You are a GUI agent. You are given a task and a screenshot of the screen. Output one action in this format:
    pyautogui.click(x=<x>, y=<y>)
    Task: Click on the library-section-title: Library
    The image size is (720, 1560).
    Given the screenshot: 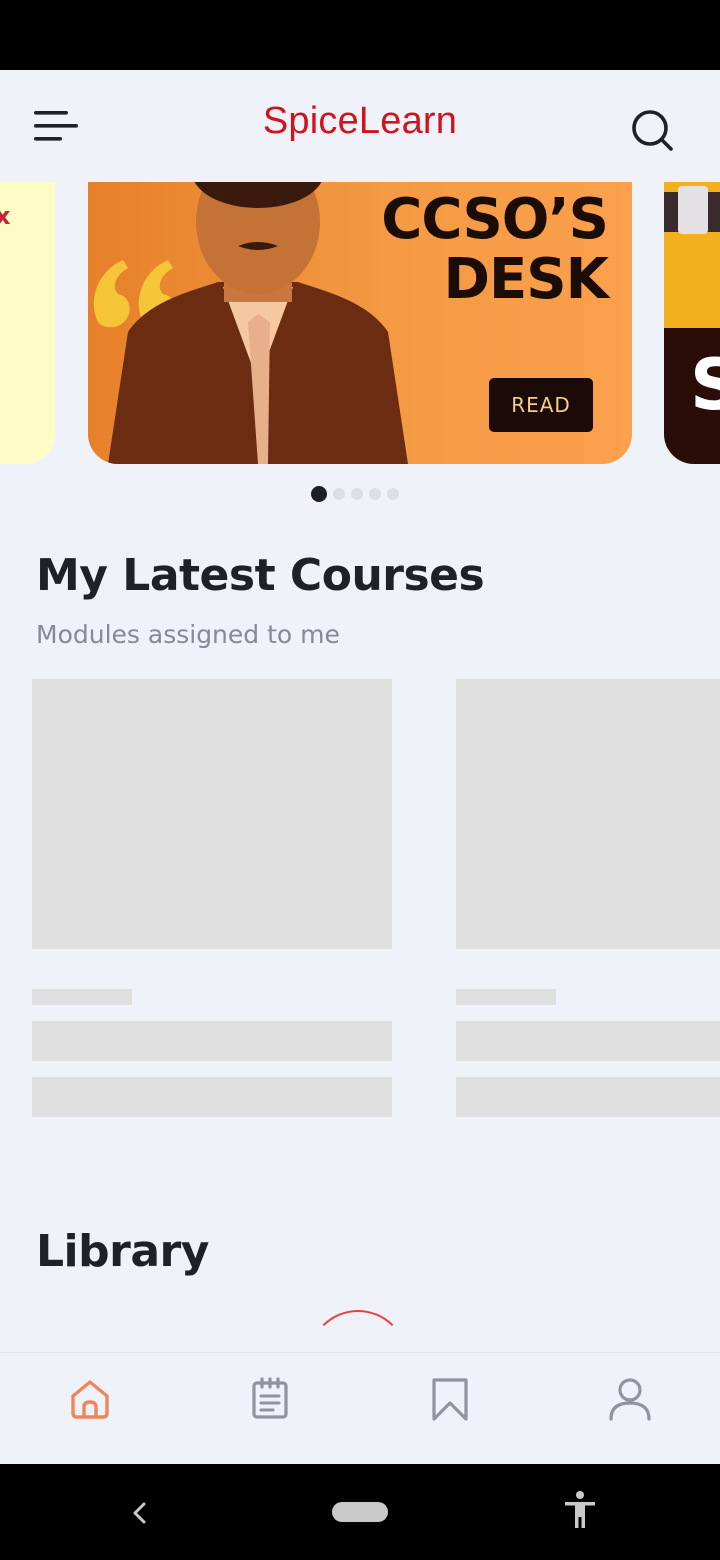 What is the action you would take?
    pyautogui.click(x=122, y=1251)
    